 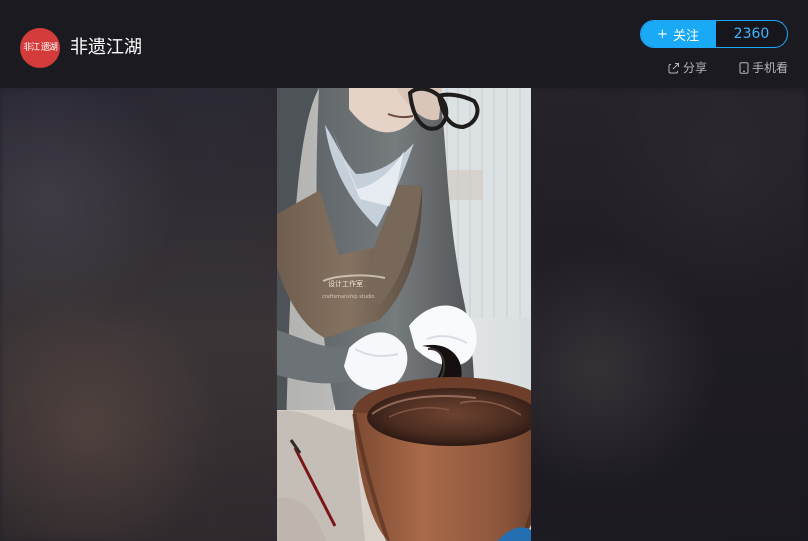 I want to click on phone-label: 手机看, so click(x=769, y=68).